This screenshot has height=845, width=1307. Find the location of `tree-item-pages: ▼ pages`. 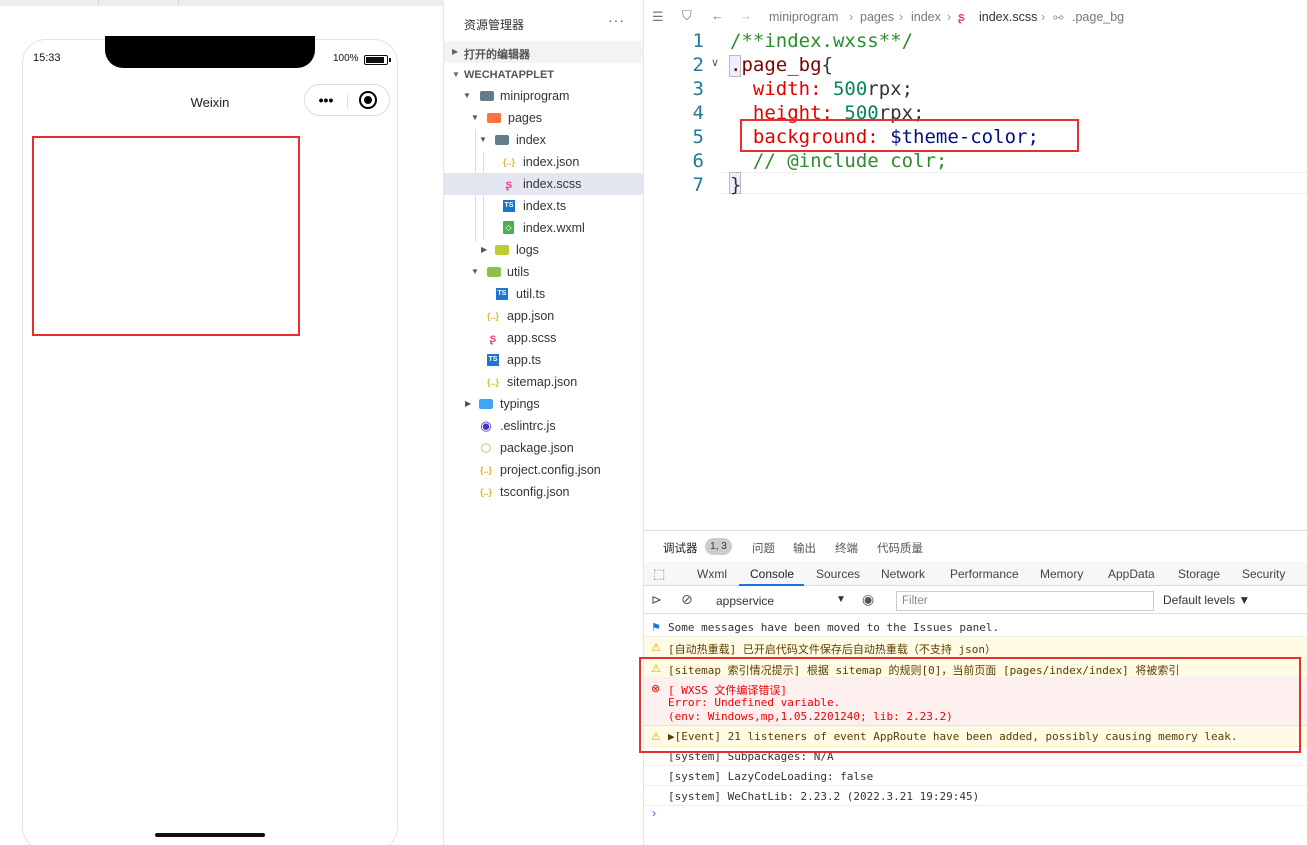

tree-item-pages: ▼ pages is located at coordinates (543, 118).